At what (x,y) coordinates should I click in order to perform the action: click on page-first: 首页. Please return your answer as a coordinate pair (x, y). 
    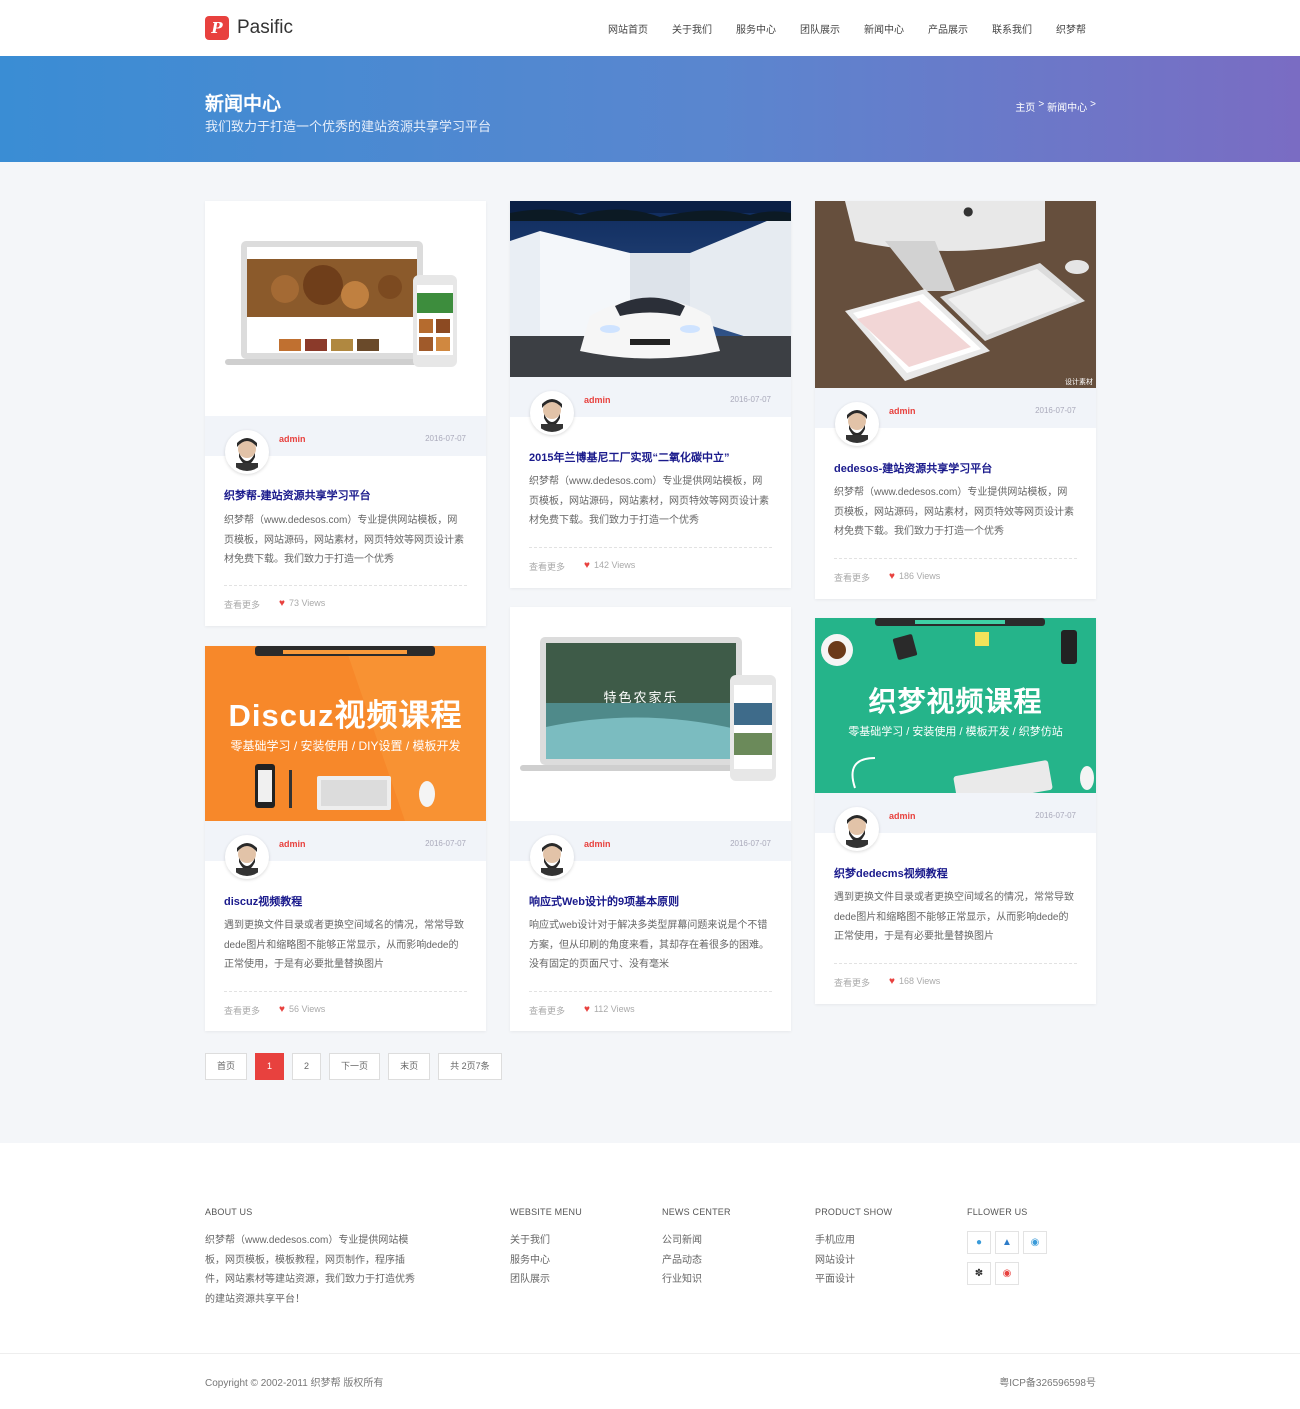
    Looking at the image, I should click on (226, 1066).